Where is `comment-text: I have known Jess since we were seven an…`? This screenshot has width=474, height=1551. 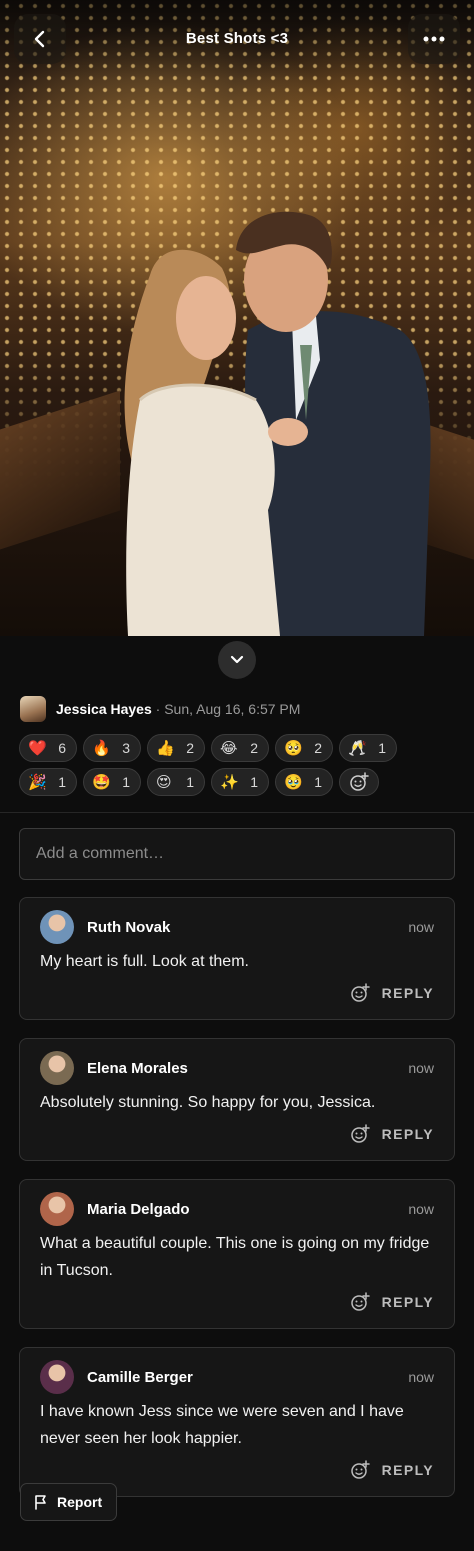
comment-text: I have known Jess since we were seven an… is located at coordinates (222, 1425).